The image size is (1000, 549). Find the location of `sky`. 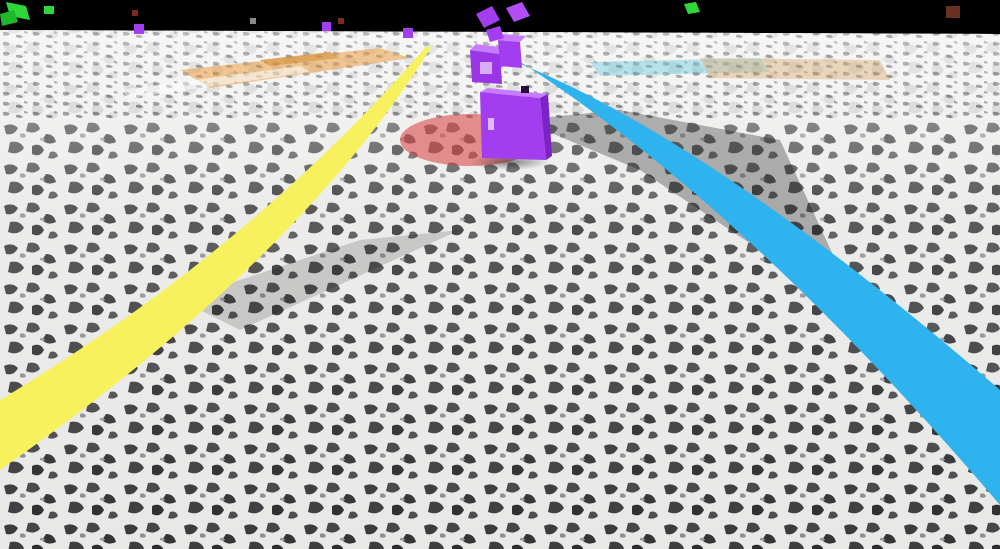

sky is located at coordinates (500, 15).